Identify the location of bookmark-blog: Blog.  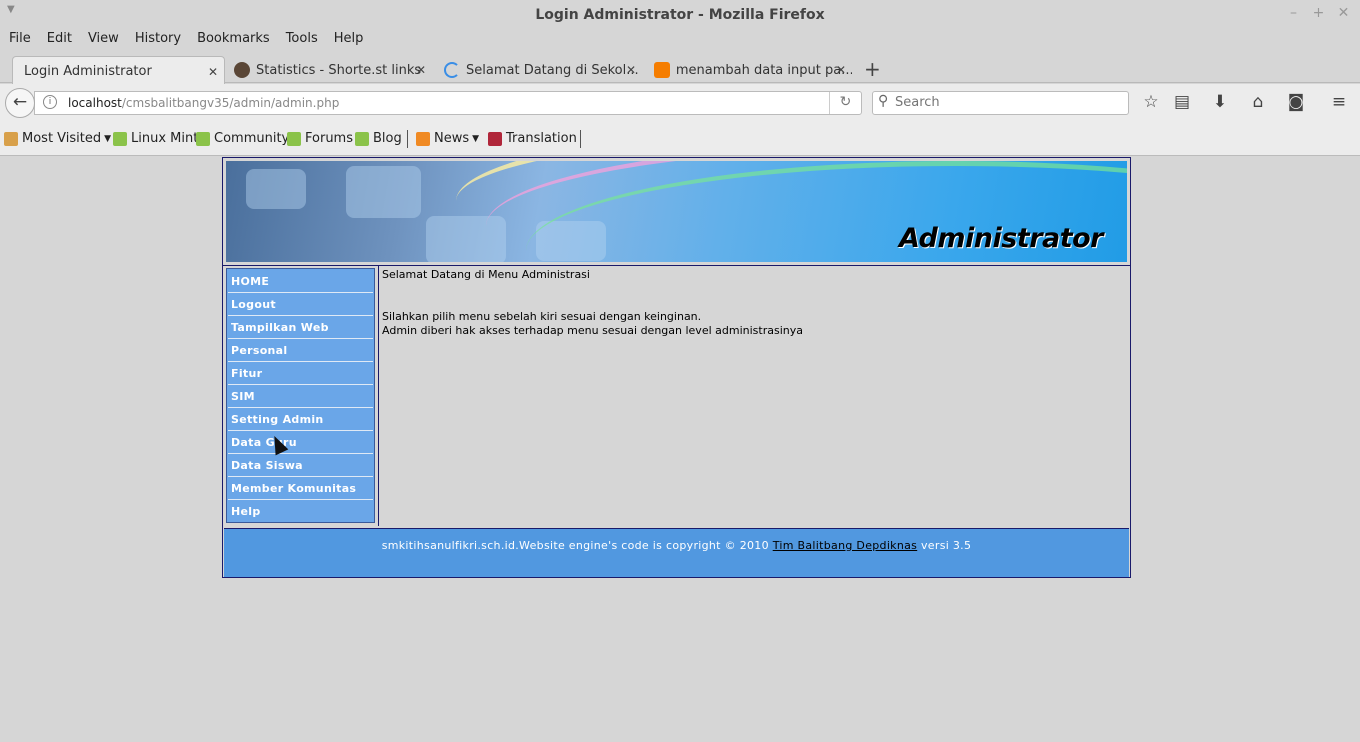
(378, 138).